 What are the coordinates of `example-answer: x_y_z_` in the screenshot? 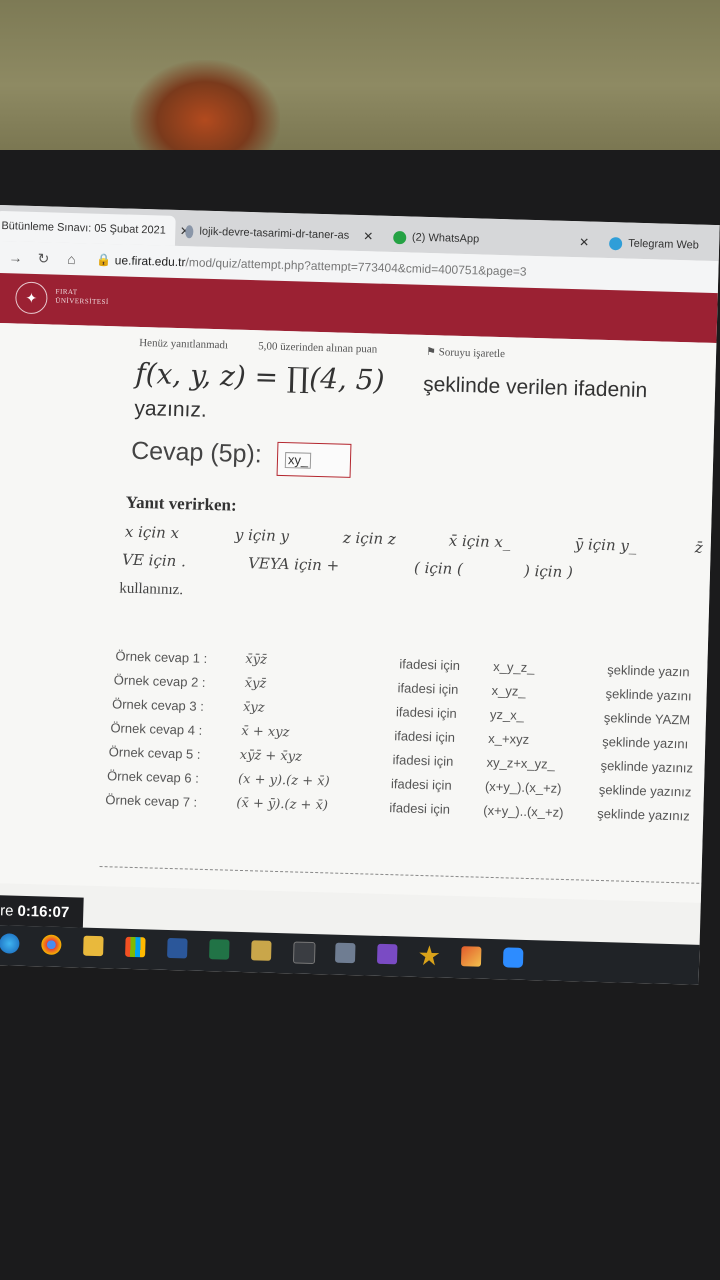 It's located at (514, 667).